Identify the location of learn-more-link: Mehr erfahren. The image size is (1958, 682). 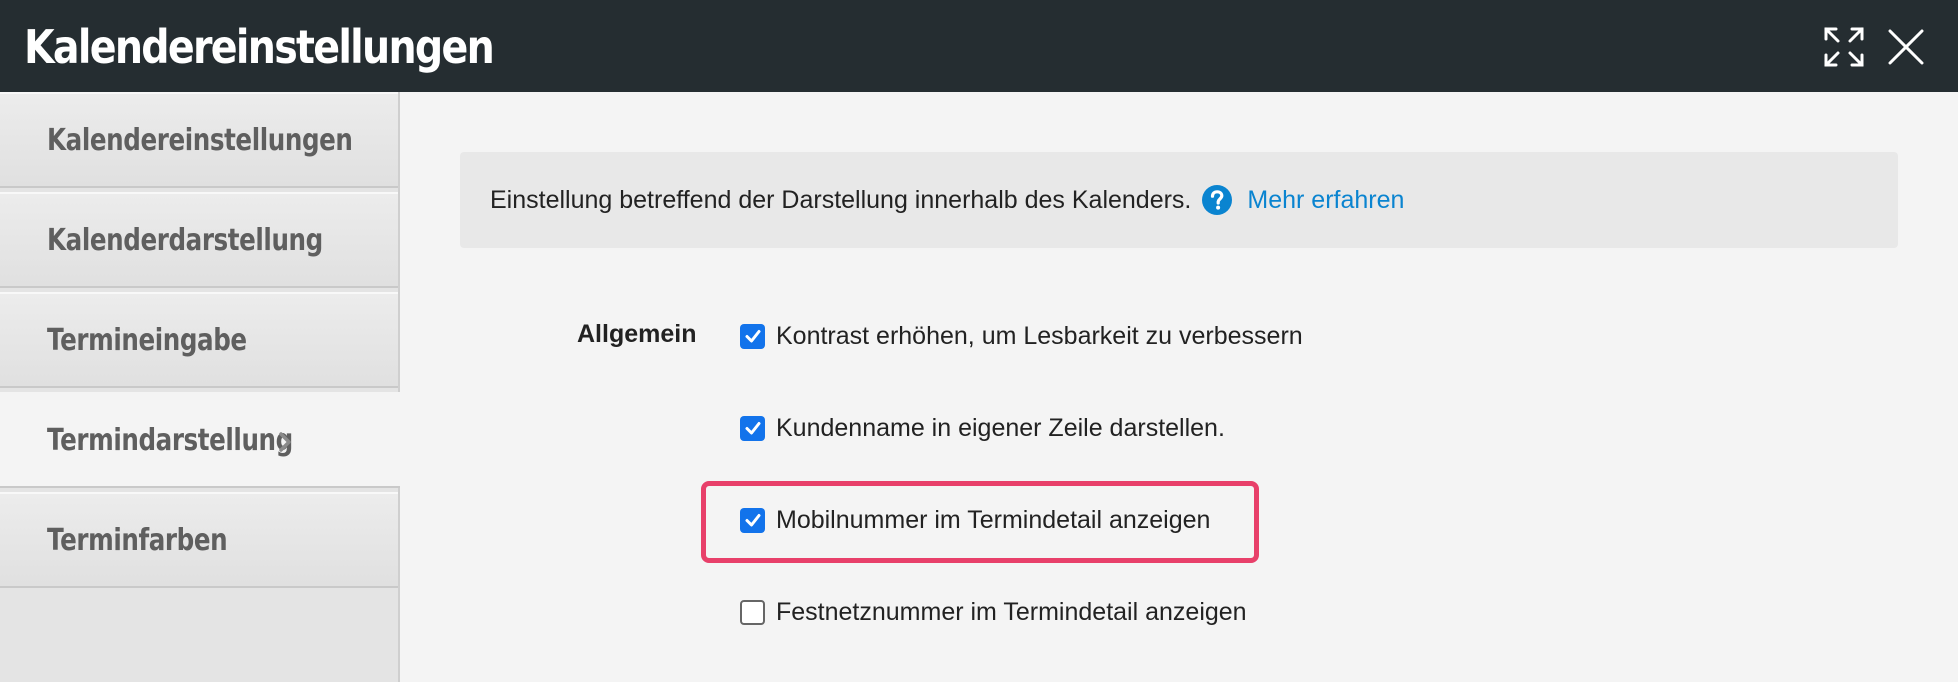
(1325, 200).